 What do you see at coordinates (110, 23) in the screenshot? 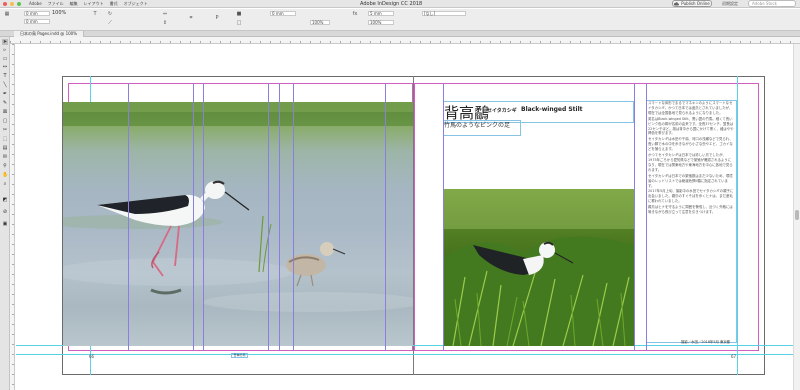
I see `shear-icon: ⟋` at bounding box center [110, 23].